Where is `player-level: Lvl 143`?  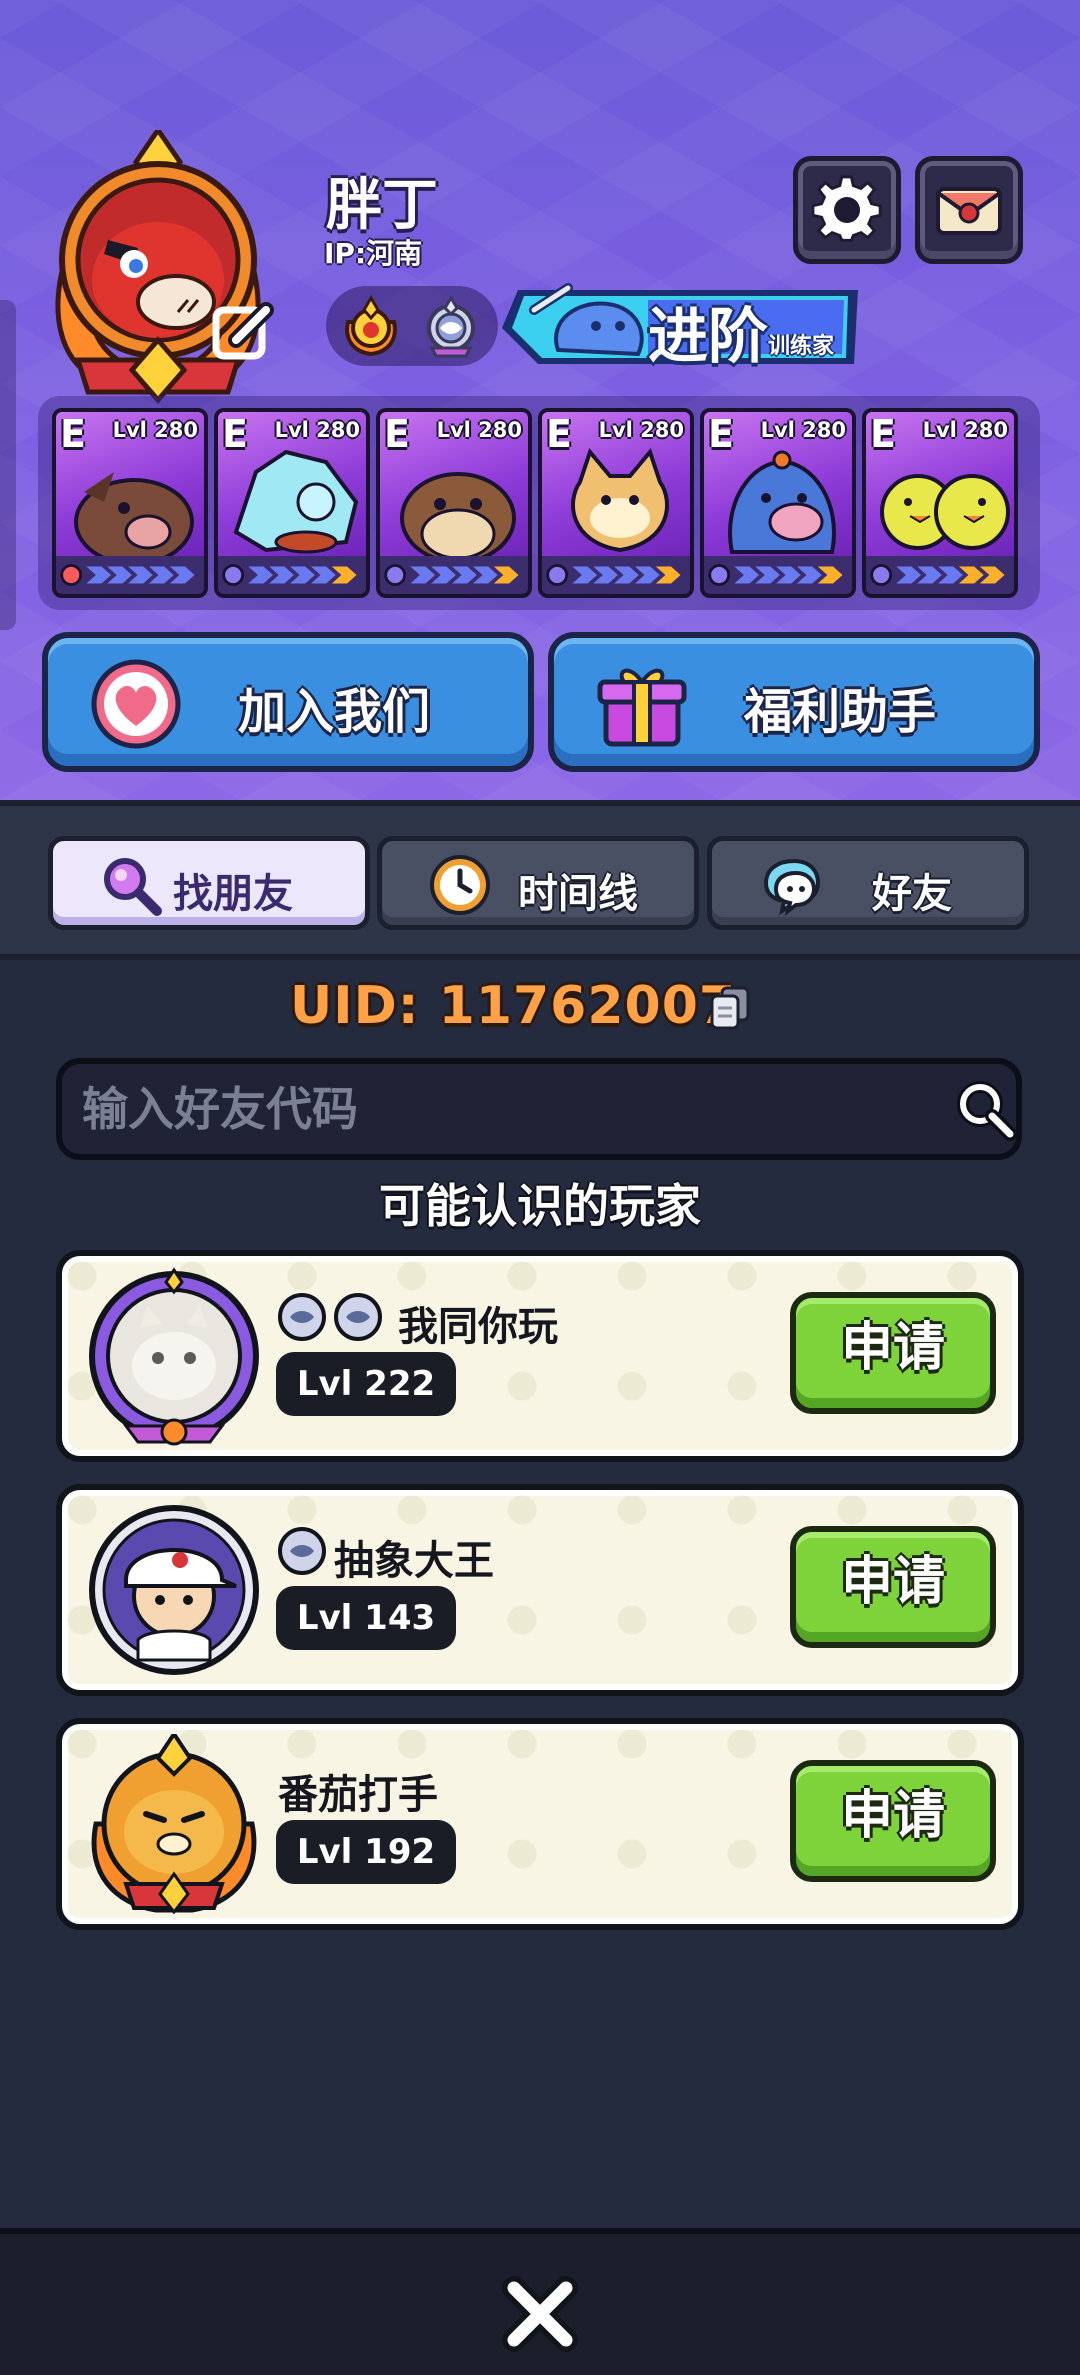 player-level: Lvl 143 is located at coordinates (366, 1618).